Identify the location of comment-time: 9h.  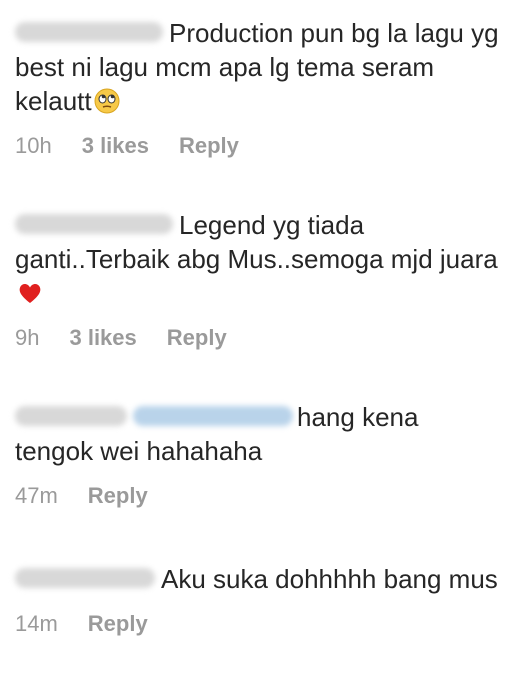
(27, 337).